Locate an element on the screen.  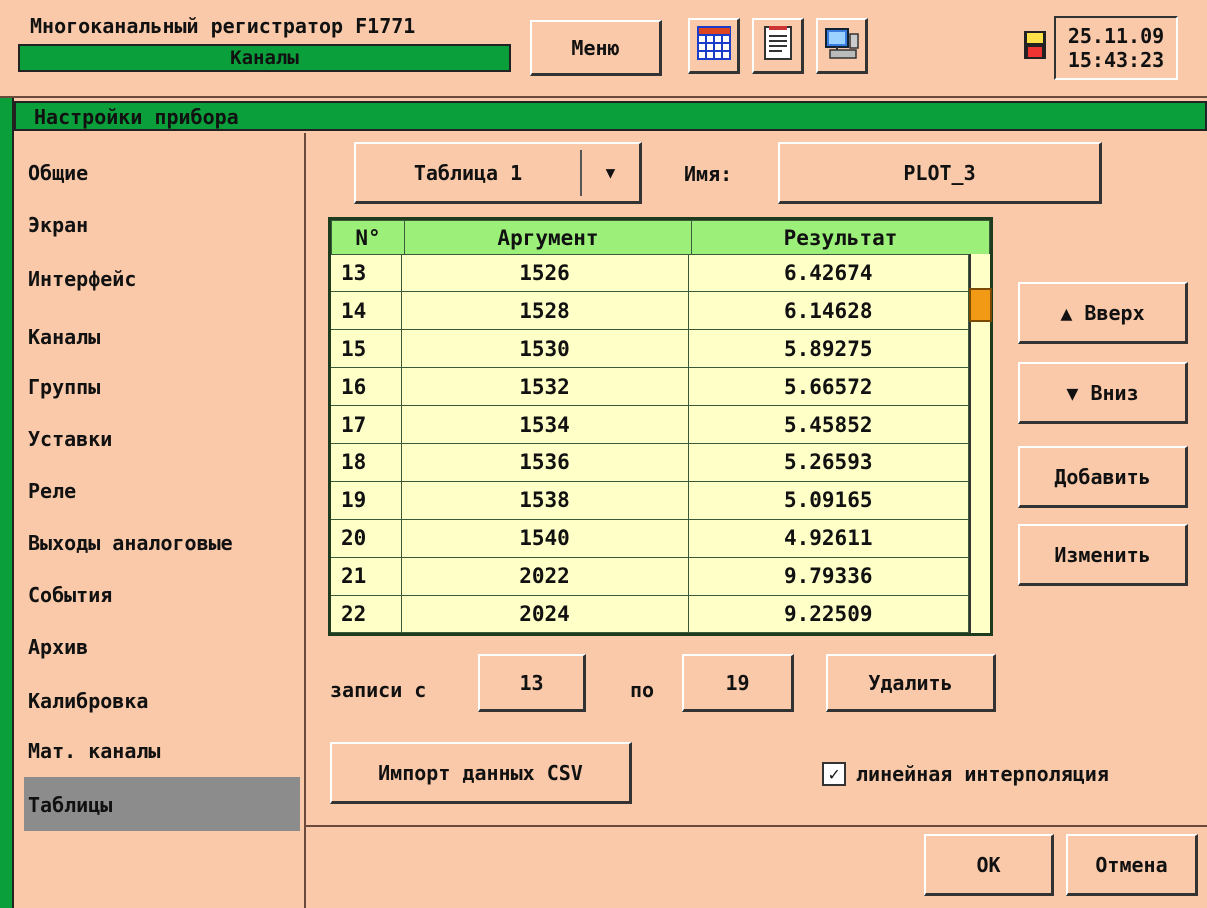
result-cell: 6.42674 is located at coordinates (828, 273).